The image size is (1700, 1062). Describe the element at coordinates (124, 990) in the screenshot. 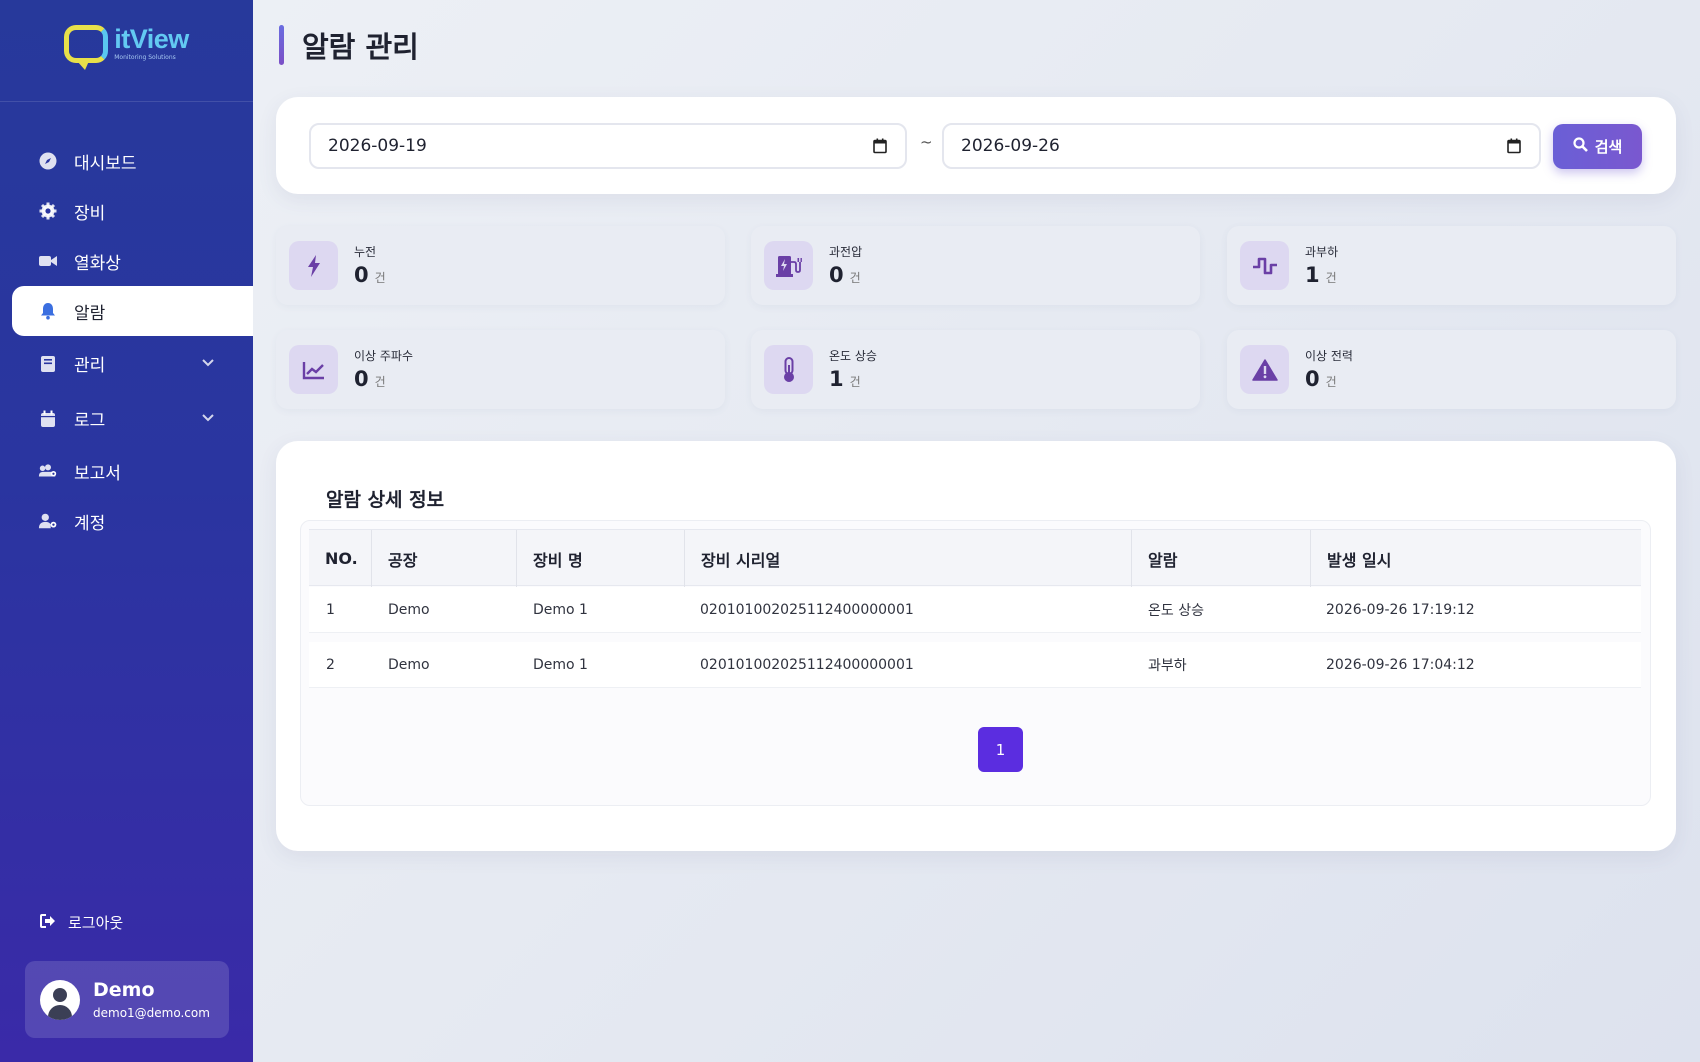

I see `user-name: Demo` at that location.